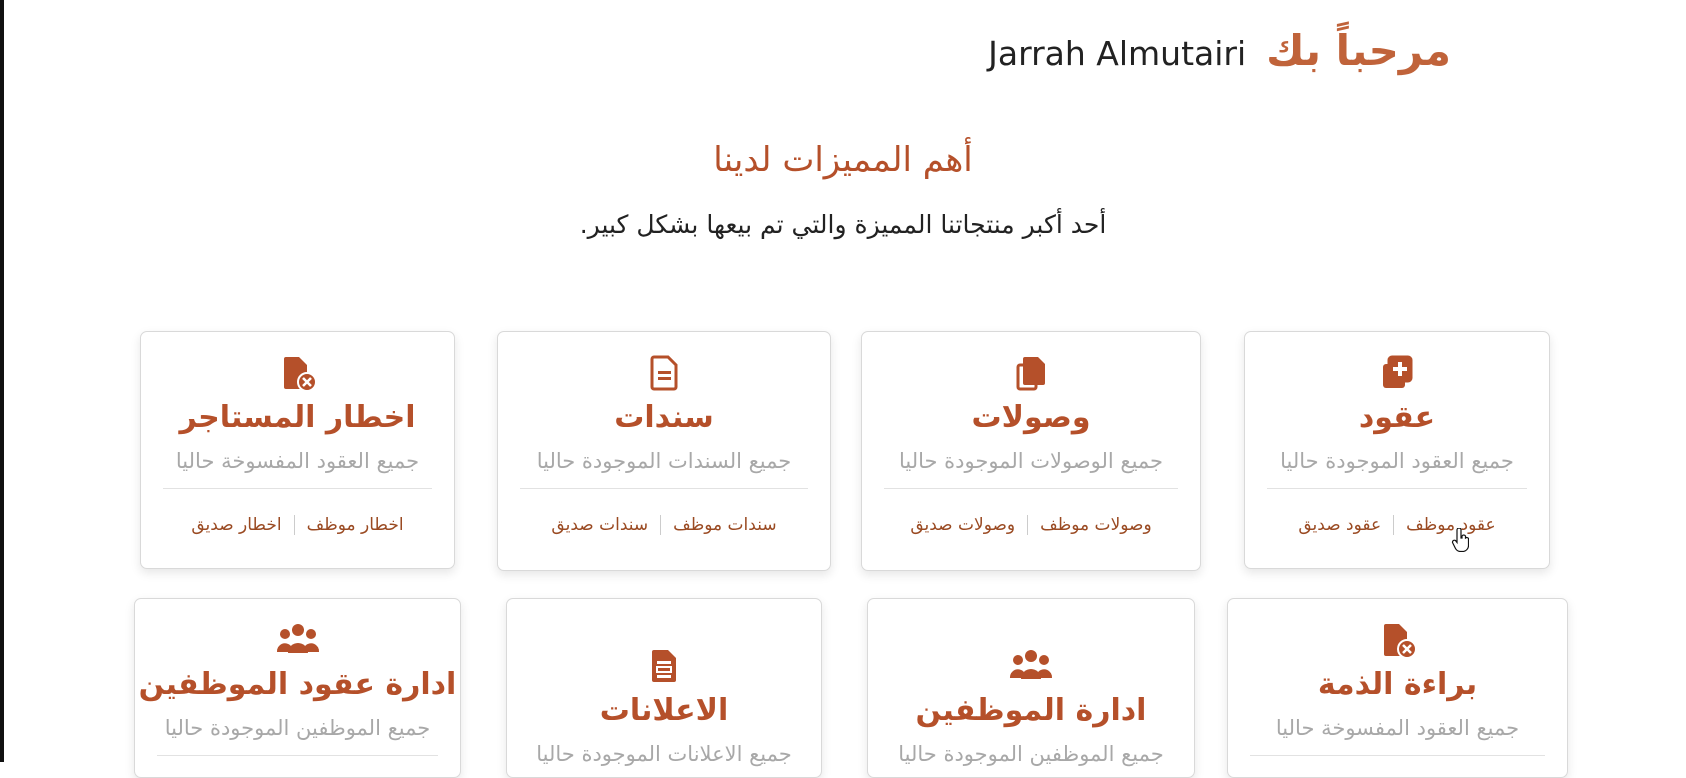  Describe the element at coordinates (664, 374) in the screenshot. I see `document-icon` at that location.